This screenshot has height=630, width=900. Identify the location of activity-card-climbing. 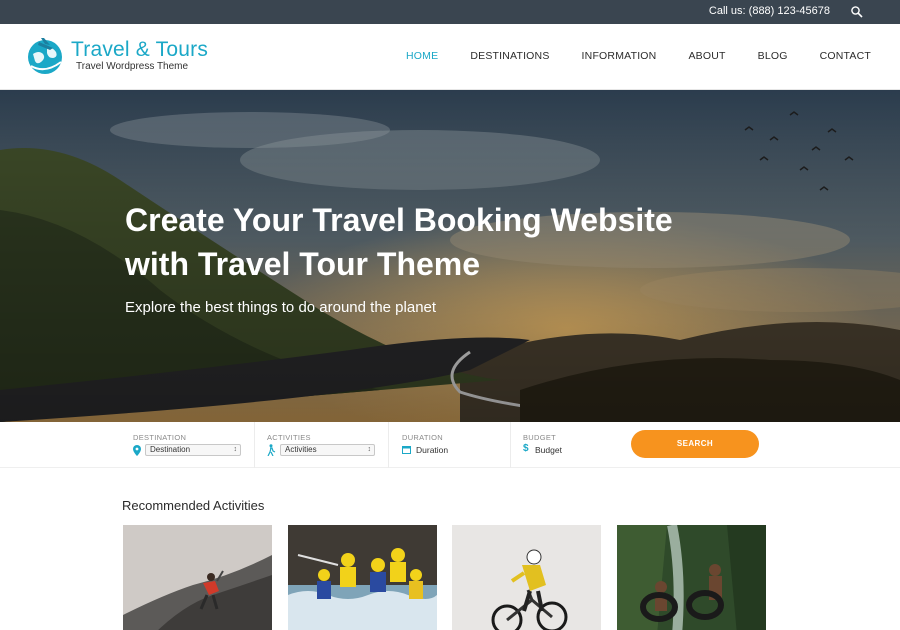
(197, 577).